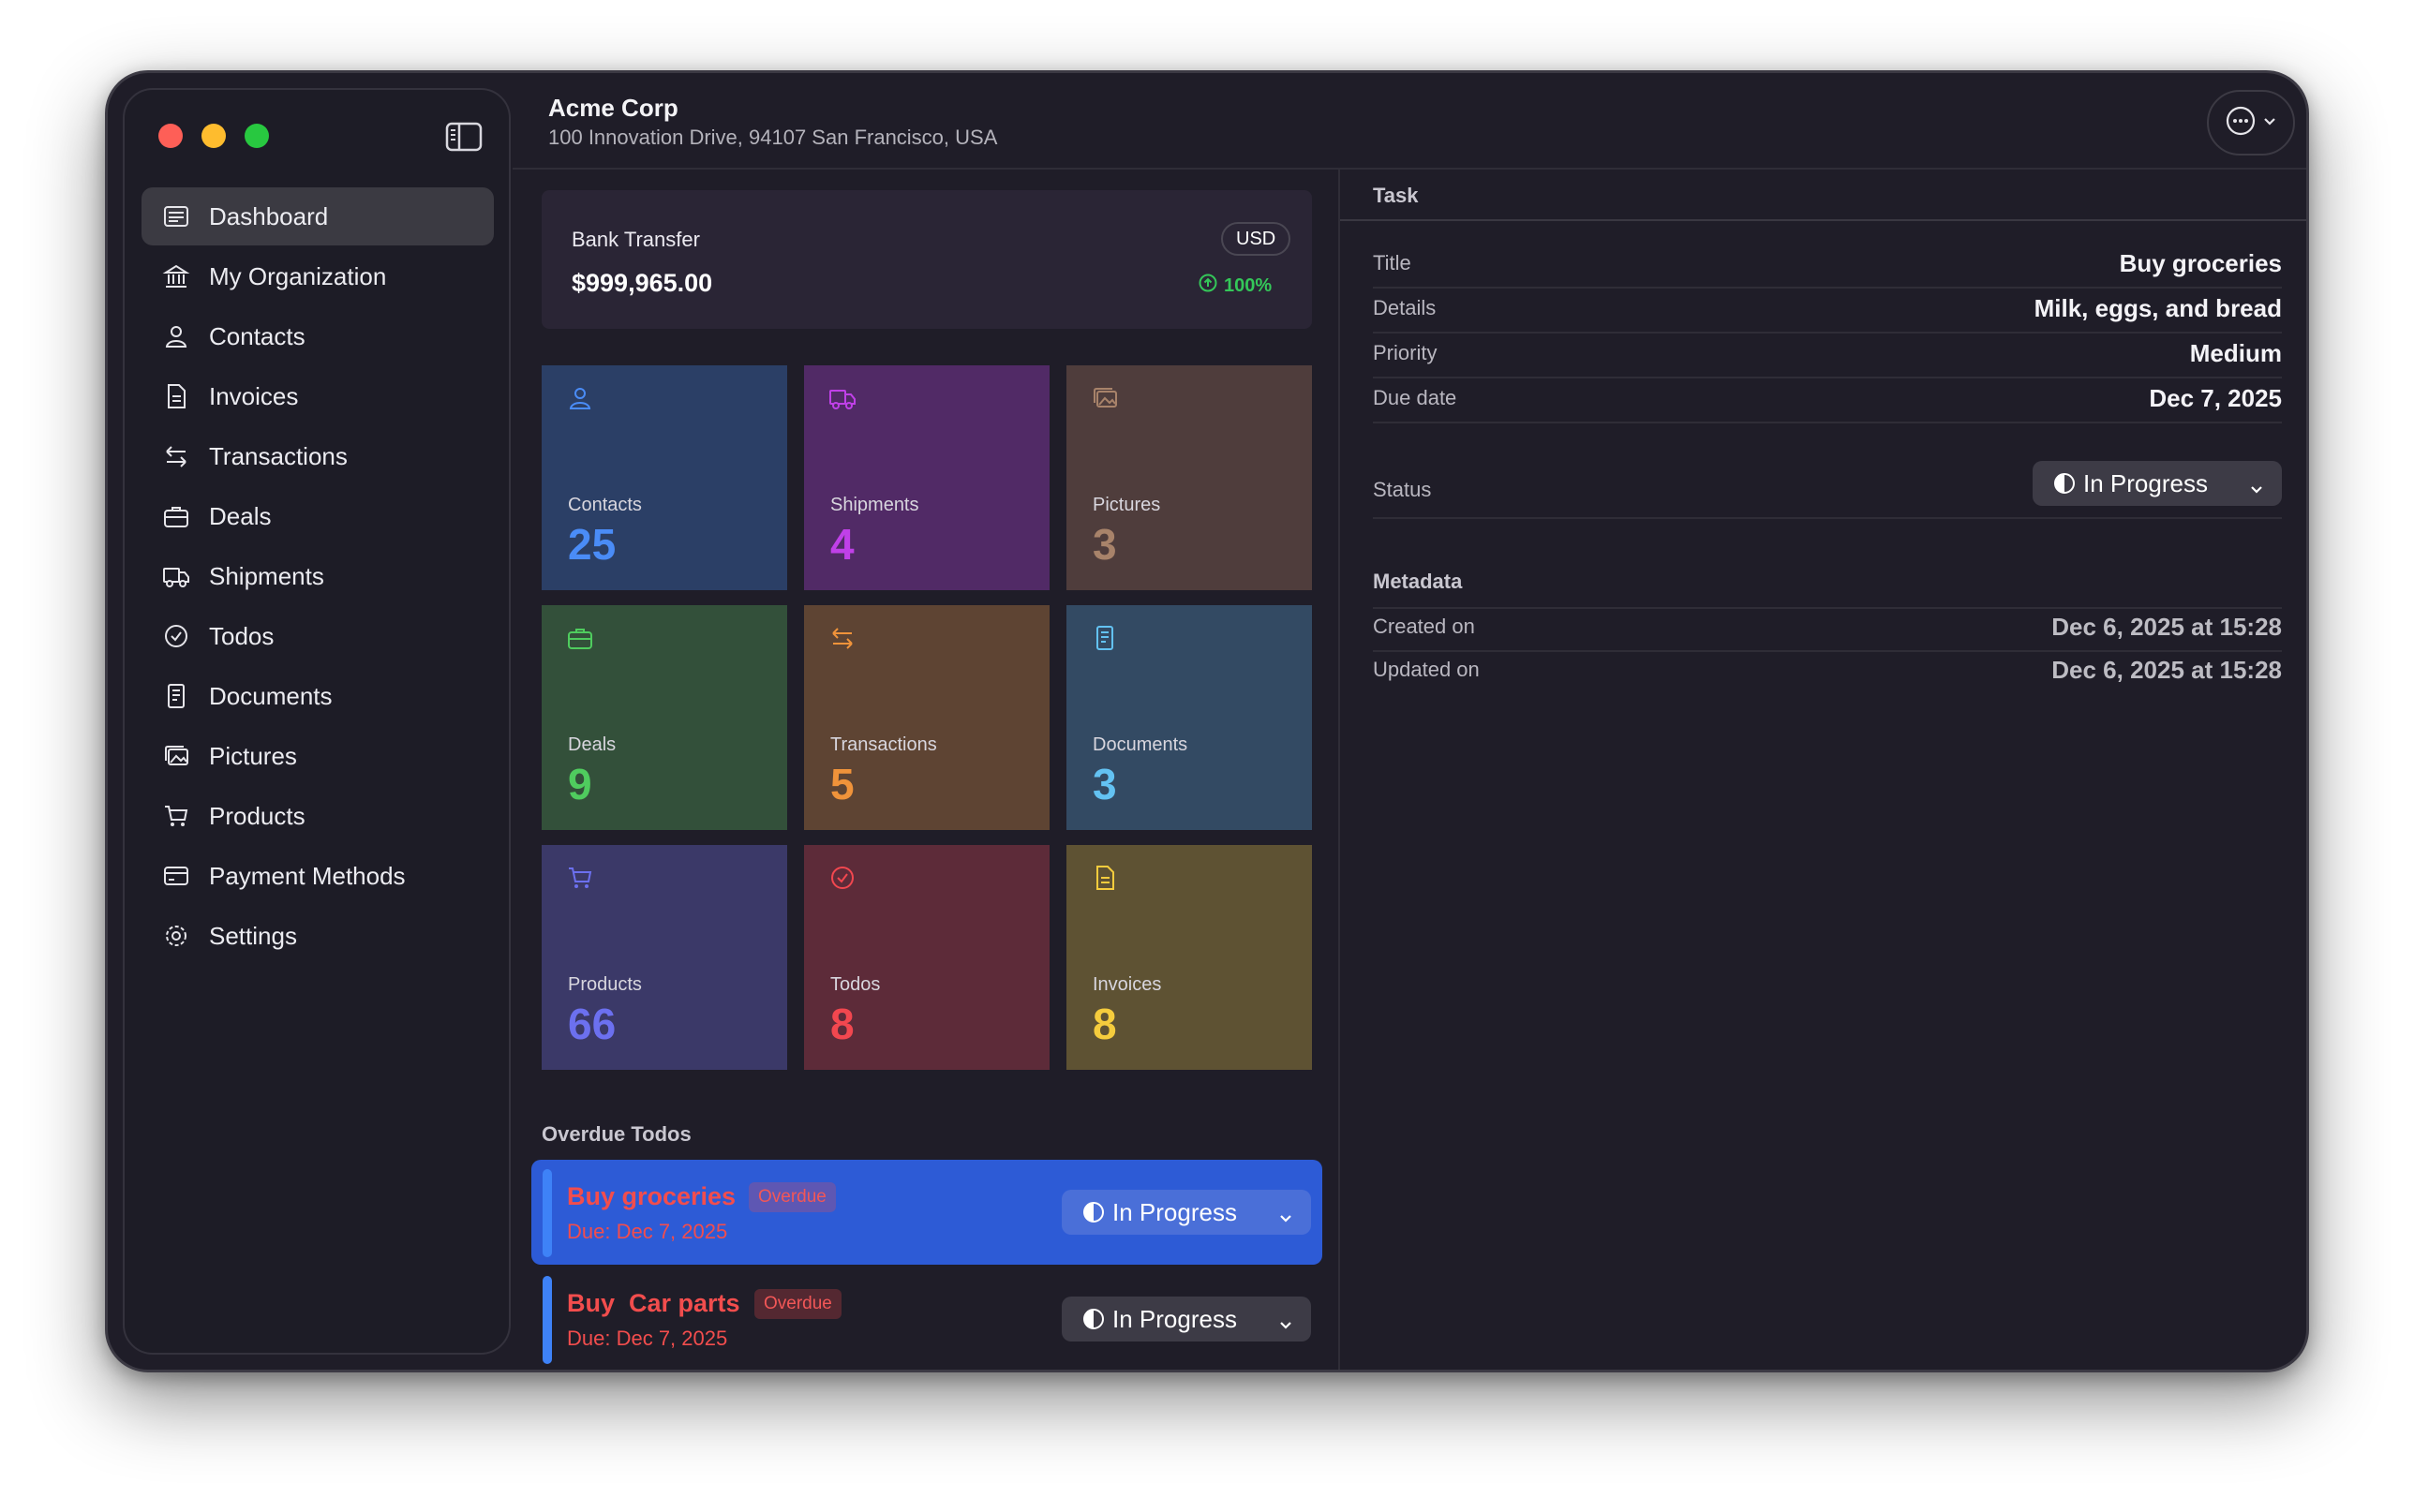  What do you see at coordinates (664, 717) in the screenshot?
I see `tile-deals: Deals 9` at bounding box center [664, 717].